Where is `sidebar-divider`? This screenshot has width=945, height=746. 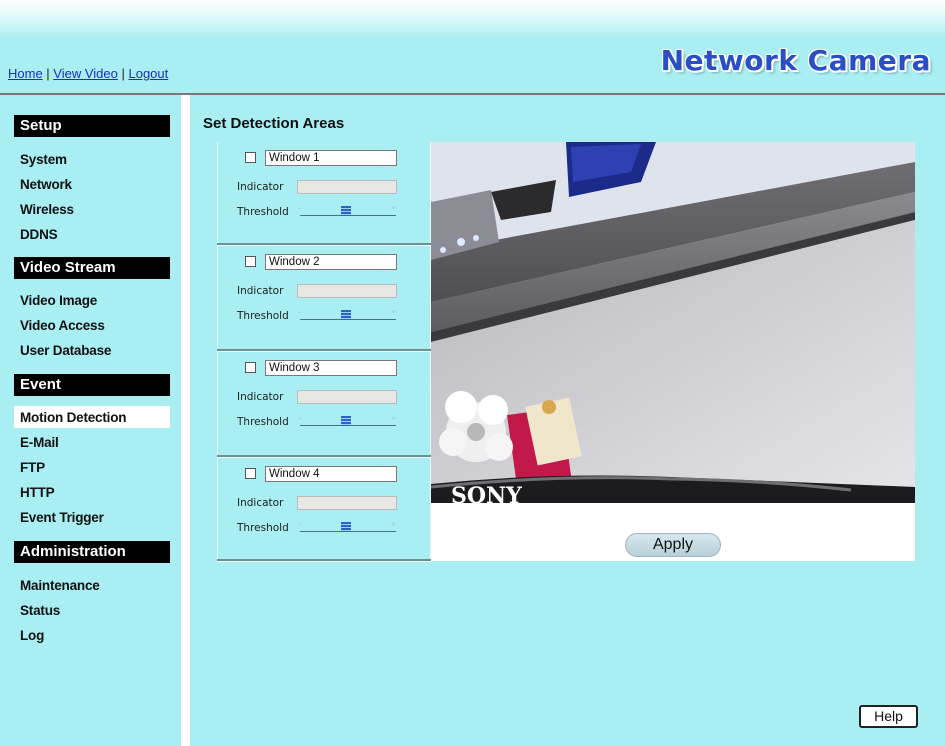 sidebar-divider is located at coordinates (185, 420).